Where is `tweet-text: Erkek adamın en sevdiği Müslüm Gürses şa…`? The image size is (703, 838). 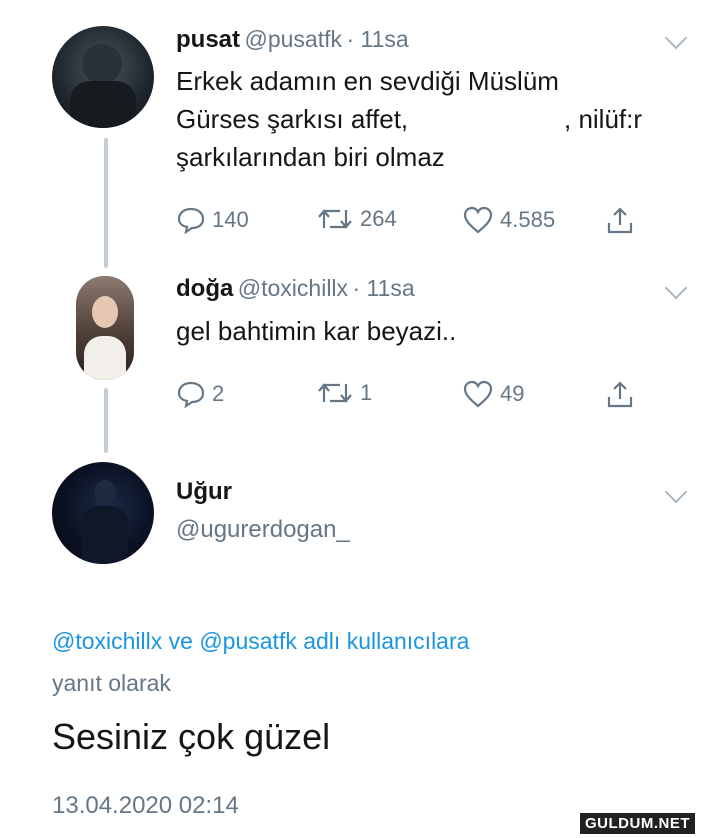
tweet-text: Erkek adamın en sevdiği Müslüm Gürses şa… is located at coordinates (409, 119).